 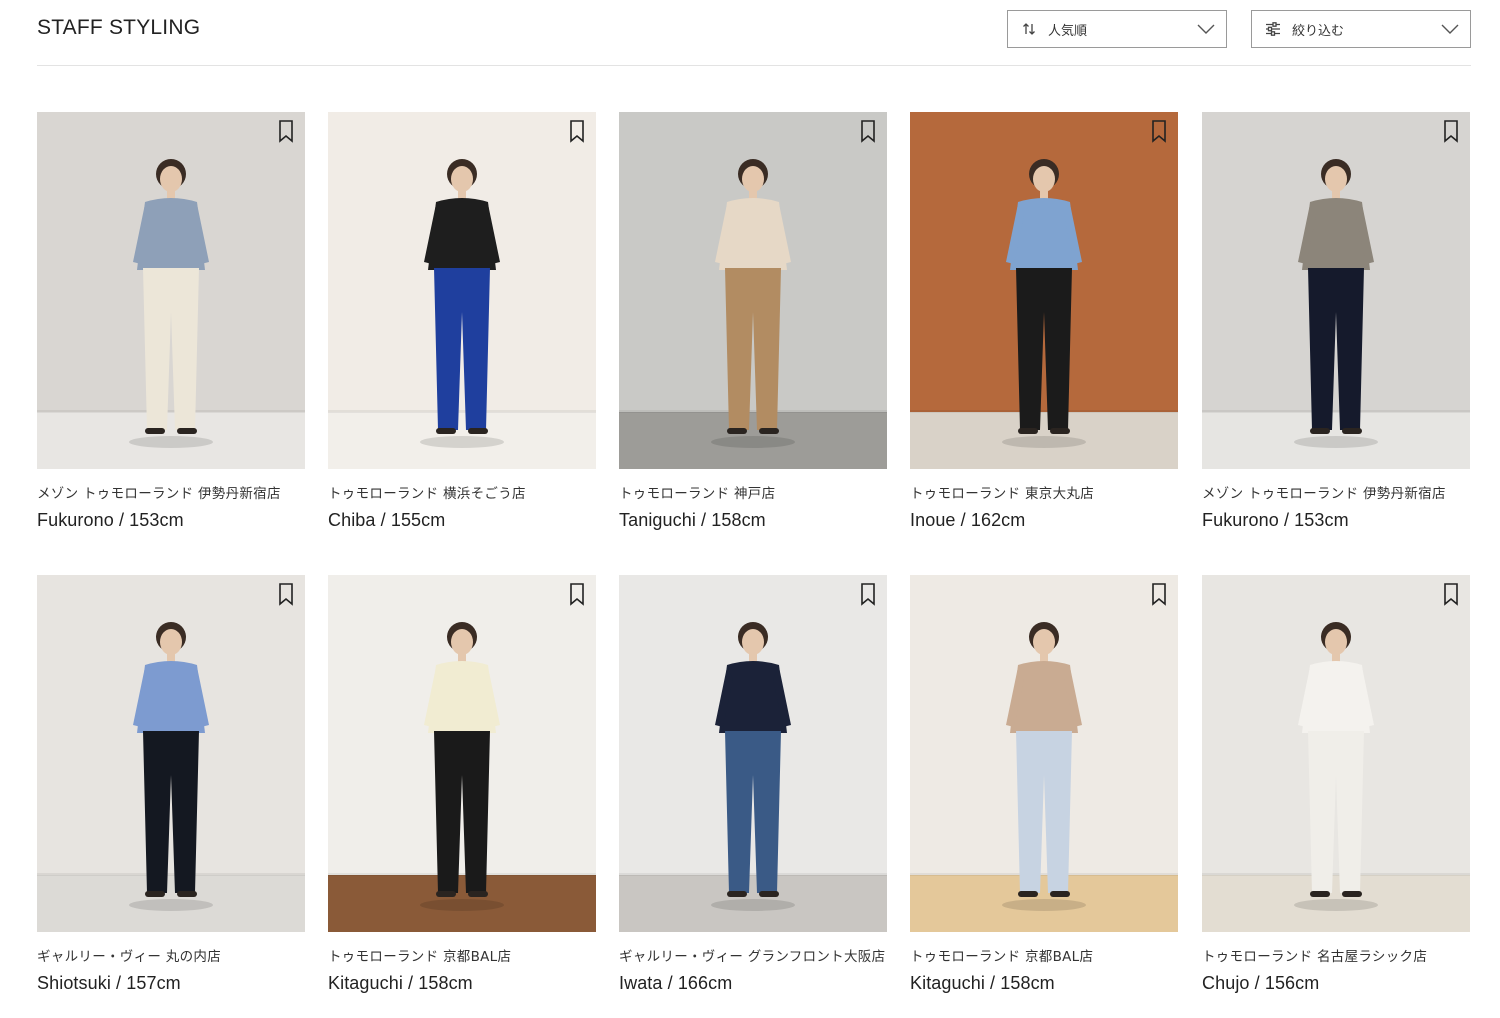 I want to click on shop-name: トゥモローランド 神戸店, so click(x=697, y=494).